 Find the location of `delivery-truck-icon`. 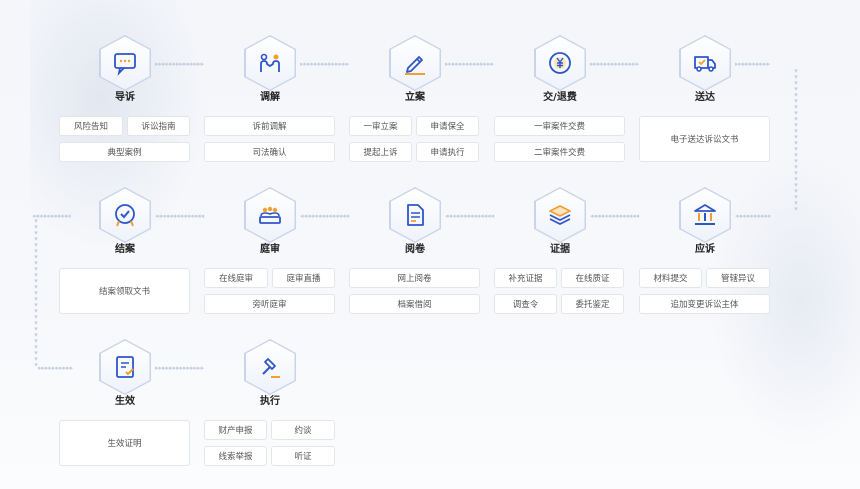

delivery-truck-icon is located at coordinates (705, 64).